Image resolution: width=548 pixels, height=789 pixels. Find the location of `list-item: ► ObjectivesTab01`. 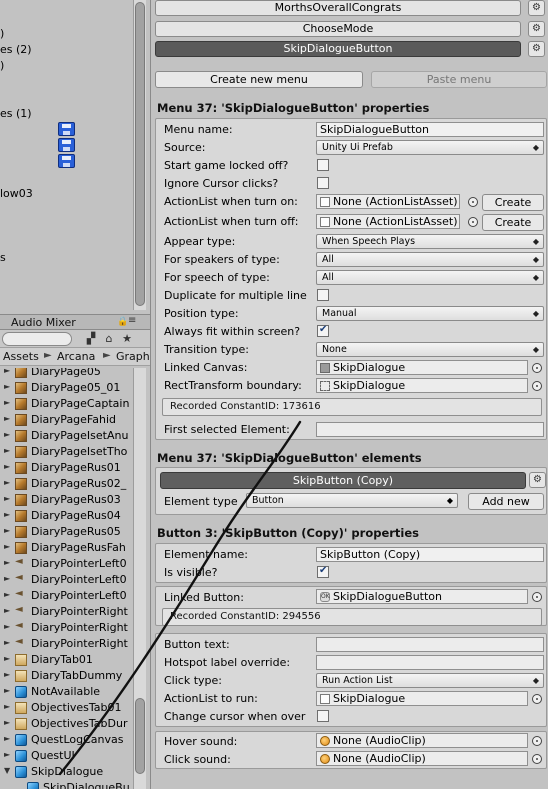

list-item: ► ObjectivesTab01 is located at coordinates (67, 708).